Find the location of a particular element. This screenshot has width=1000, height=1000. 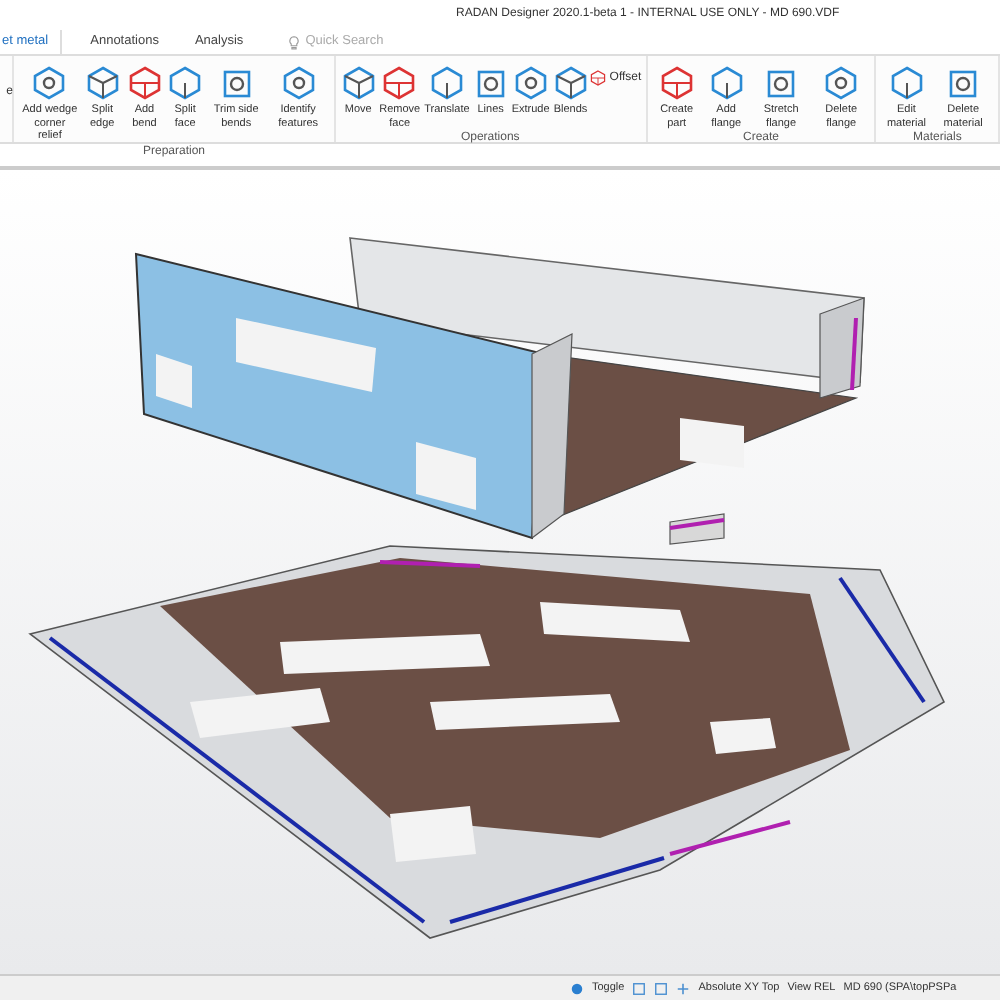

lightbulb-icon is located at coordinates (293, 42).